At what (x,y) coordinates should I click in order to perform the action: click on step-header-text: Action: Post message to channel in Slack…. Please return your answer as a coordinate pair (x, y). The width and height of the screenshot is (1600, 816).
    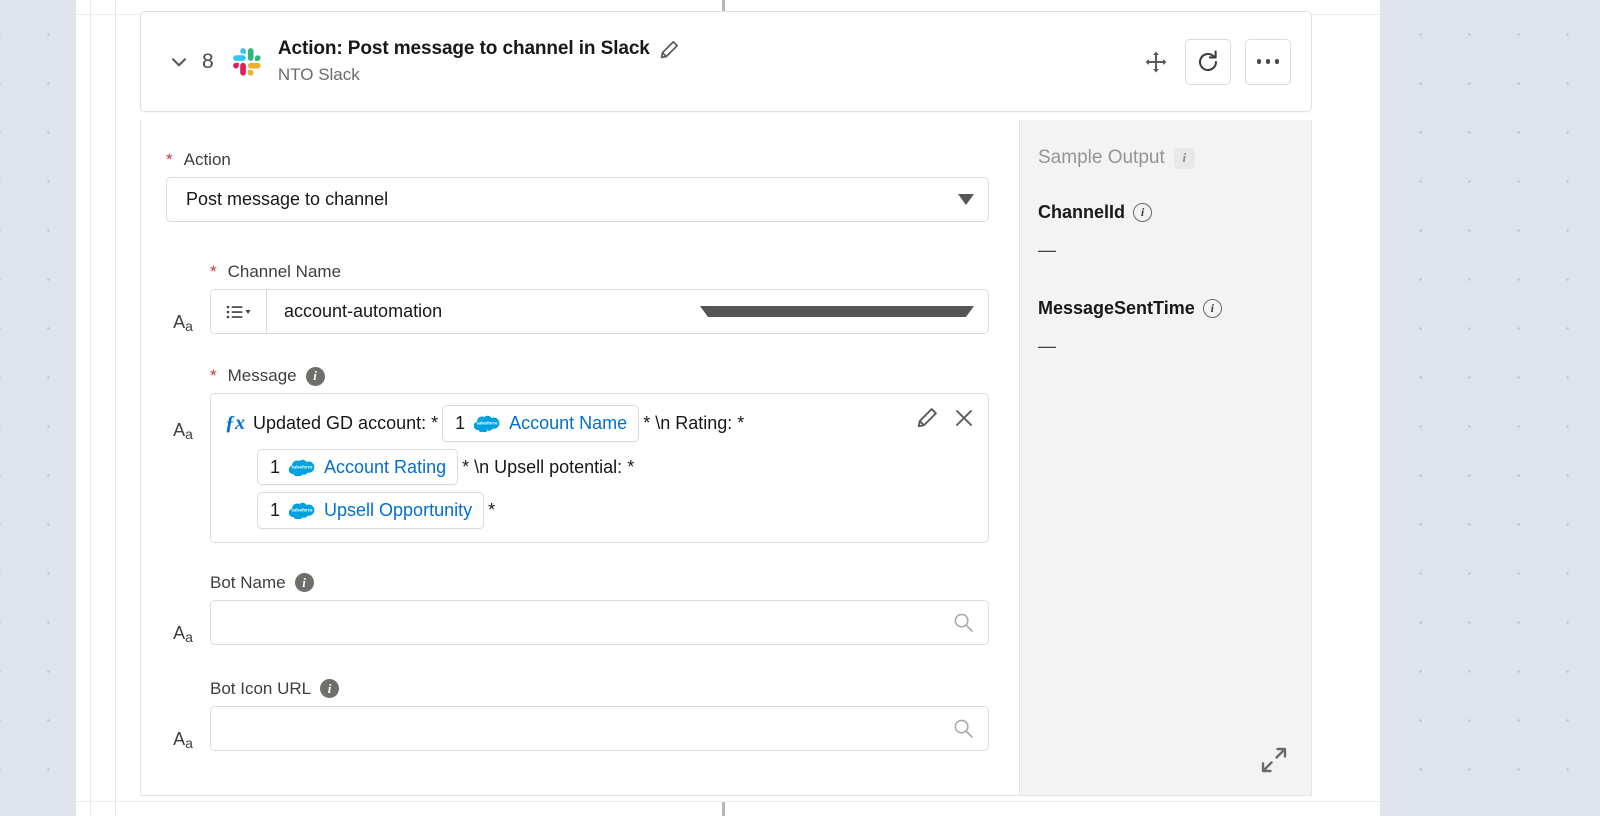
    Looking at the image, I should click on (709, 61).